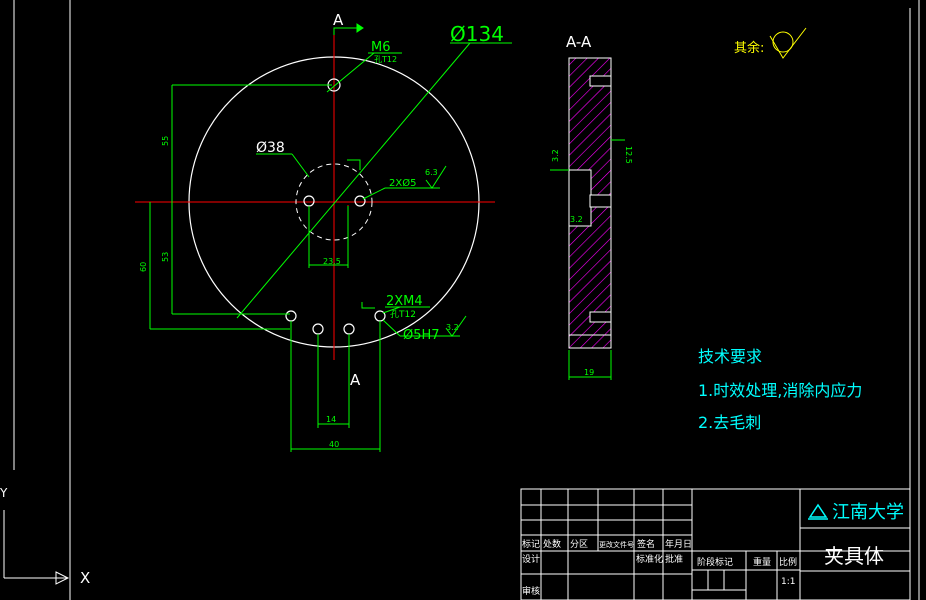 This screenshot has width=926, height=600. I want to click on label-date: 年月日, so click(678, 544).